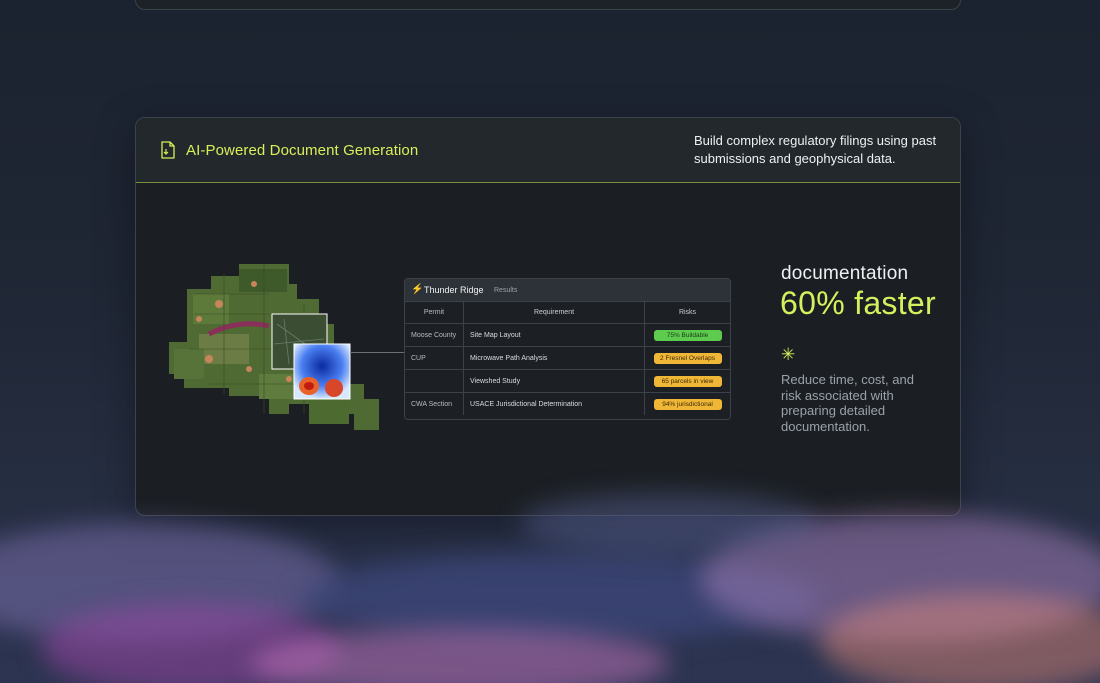  I want to click on risk-cell: 65 parcels in view, so click(687, 381).